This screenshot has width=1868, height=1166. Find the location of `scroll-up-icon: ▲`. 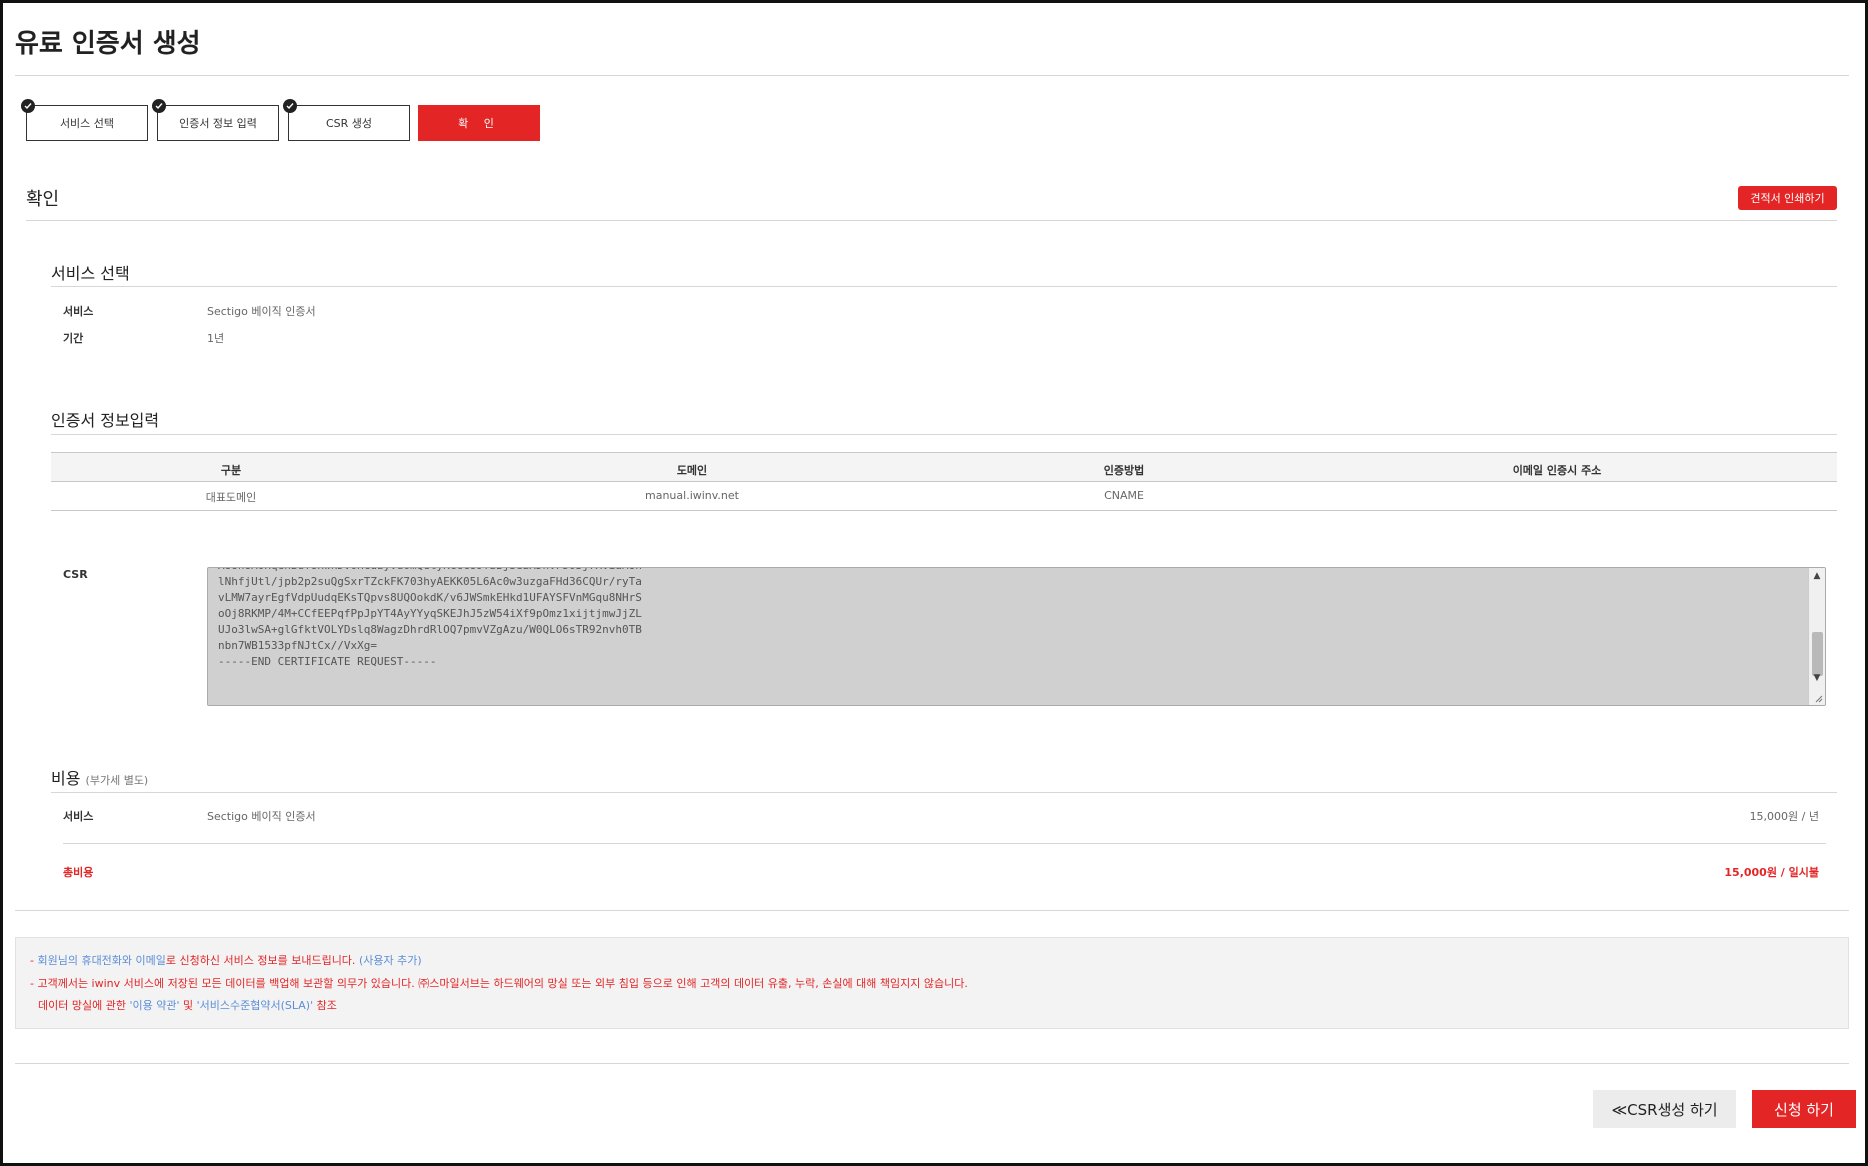

scroll-up-icon: ▲ is located at coordinates (1817, 576).